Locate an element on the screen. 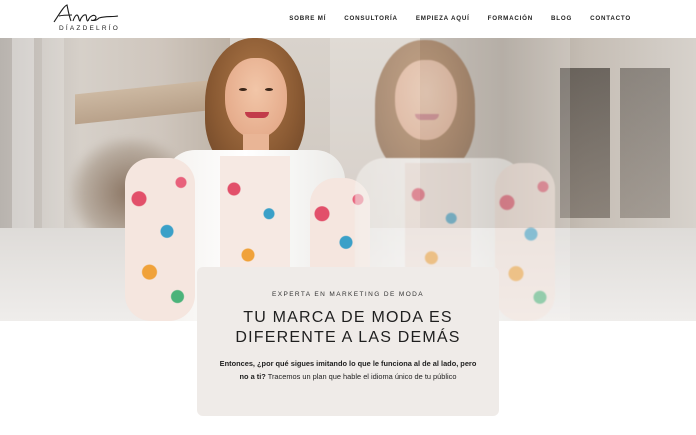 Image resolution: width=696 pixels, height=435 pixels. nav-item-contacto: CONTACTO is located at coordinates (610, 18).